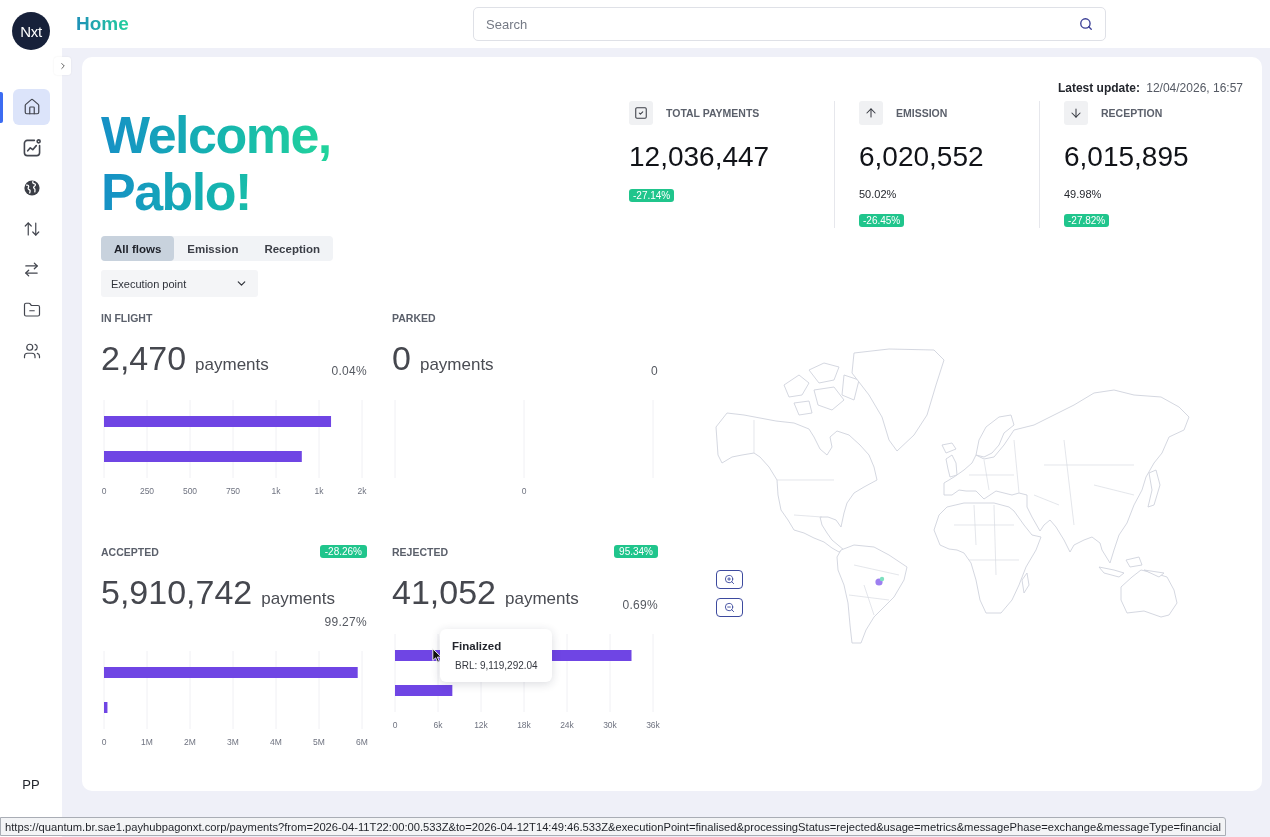  Describe the element at coordinates (613, 826) in the screenshot. I see `link-preview-url: https://quantum.br.sae1.payhubpagonxt.corp/payments?from=2026-04-11T22:00:00.533Z&to=2026-04-12T14:49:46.533Z&executionPoint=finalised&processingStatus=rejected&usage=metrics&messagePhase=exchange&messageType=financial` at that location.